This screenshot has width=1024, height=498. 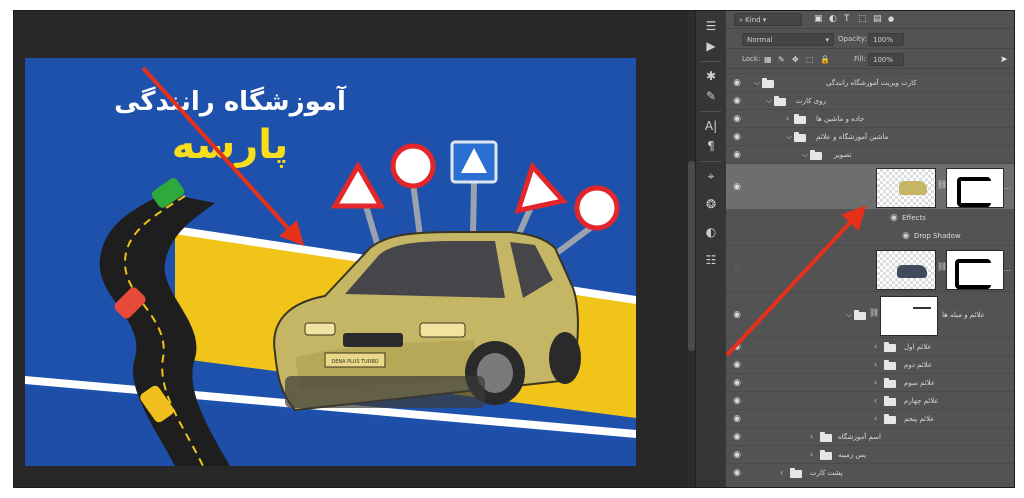 What do you see at coordinates (711, 176) in the screenshot?
I see `transform-icon: ⌖` at bounding box center [711, 176].